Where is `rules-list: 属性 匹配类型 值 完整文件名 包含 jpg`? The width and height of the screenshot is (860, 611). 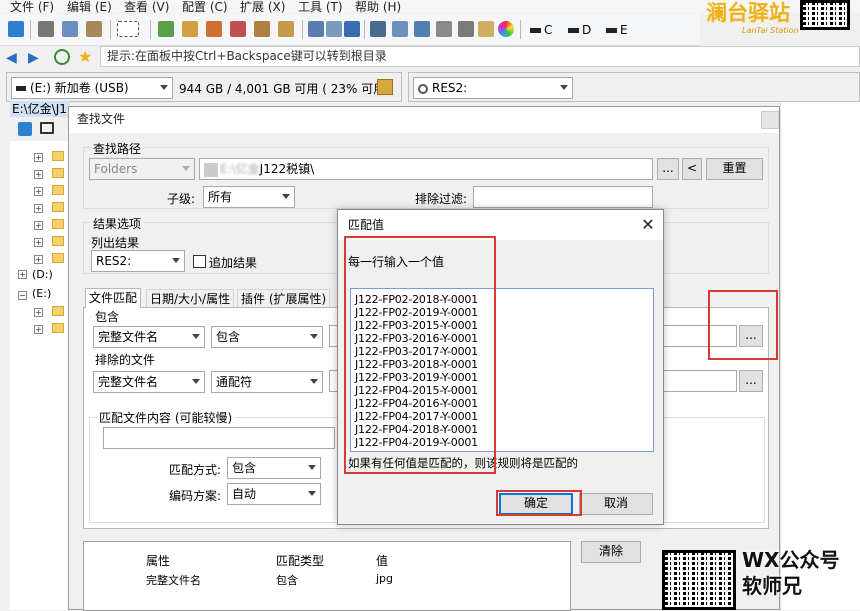
rules-list: 属性 匹配类型 值 完整文件名 包含 jpg is located at coordinates (327, 576).